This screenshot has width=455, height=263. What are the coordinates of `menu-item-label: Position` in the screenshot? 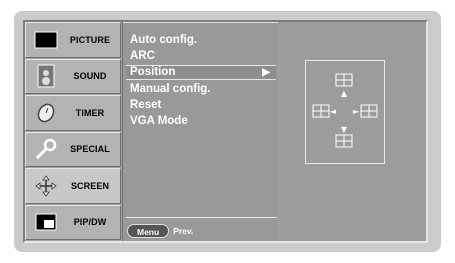 It's located at (153, 72).